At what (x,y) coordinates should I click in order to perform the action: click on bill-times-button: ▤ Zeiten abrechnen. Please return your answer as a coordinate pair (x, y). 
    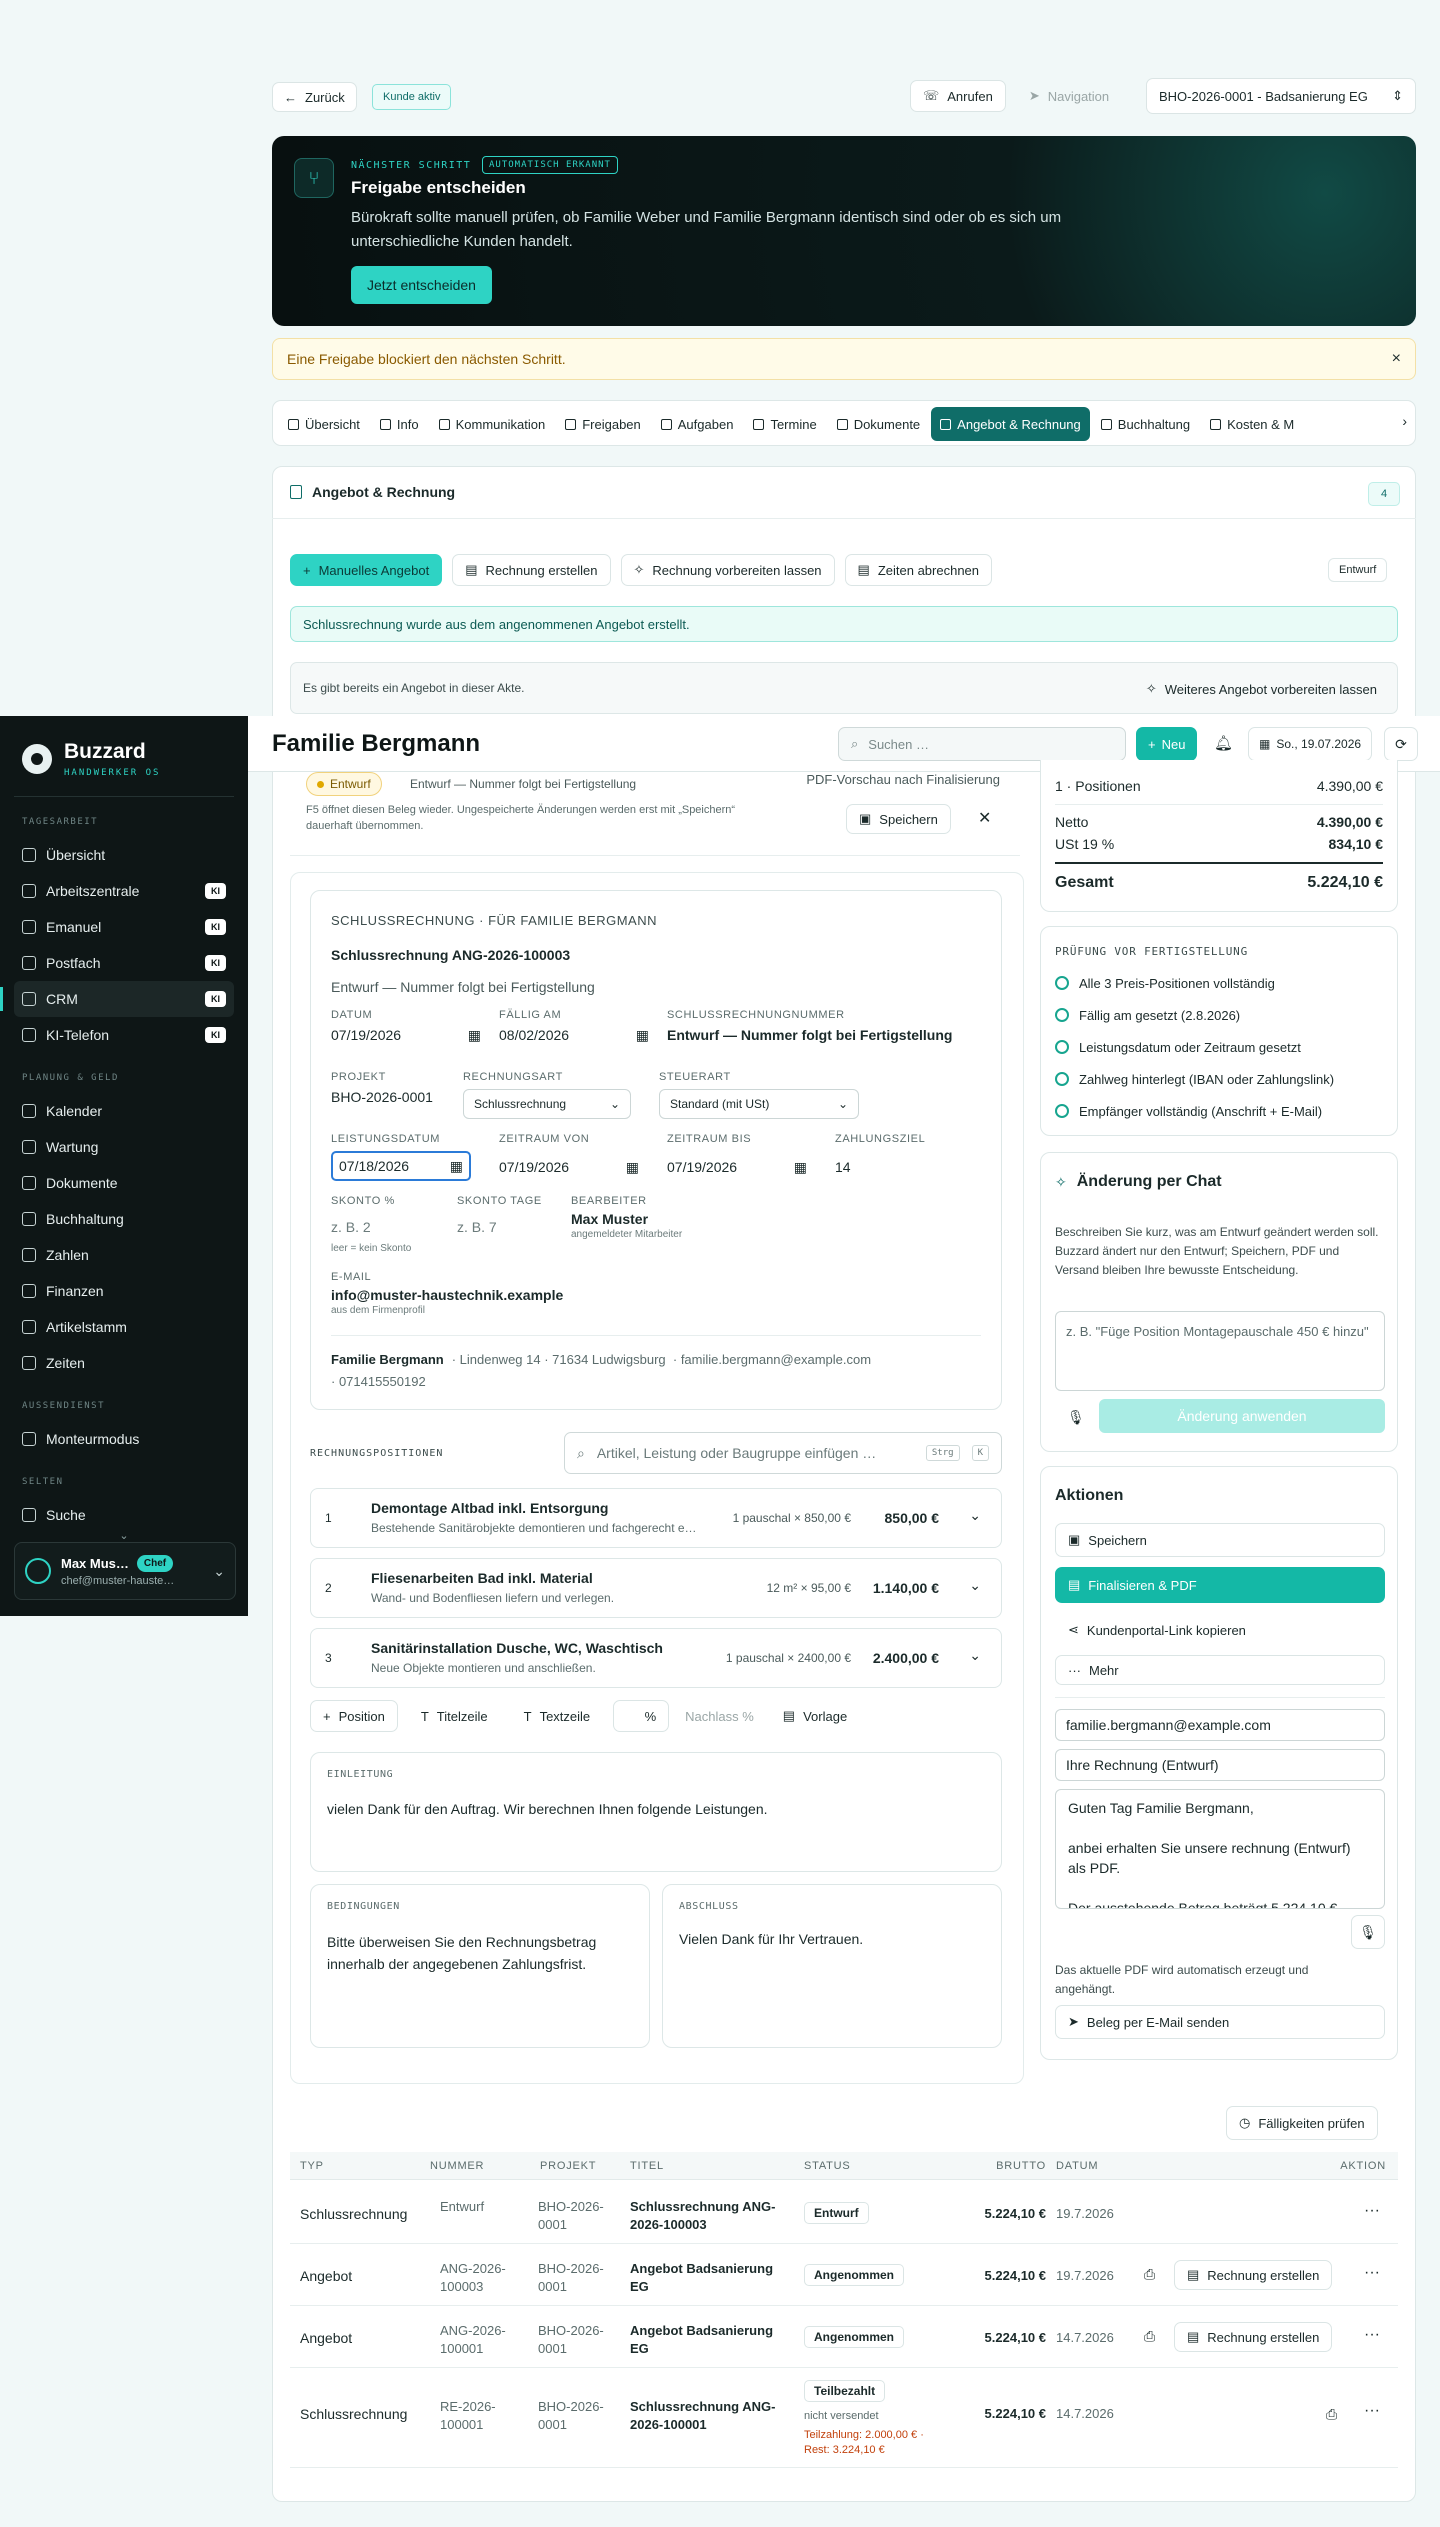
    Looking at the image, I should click on (918, 570).